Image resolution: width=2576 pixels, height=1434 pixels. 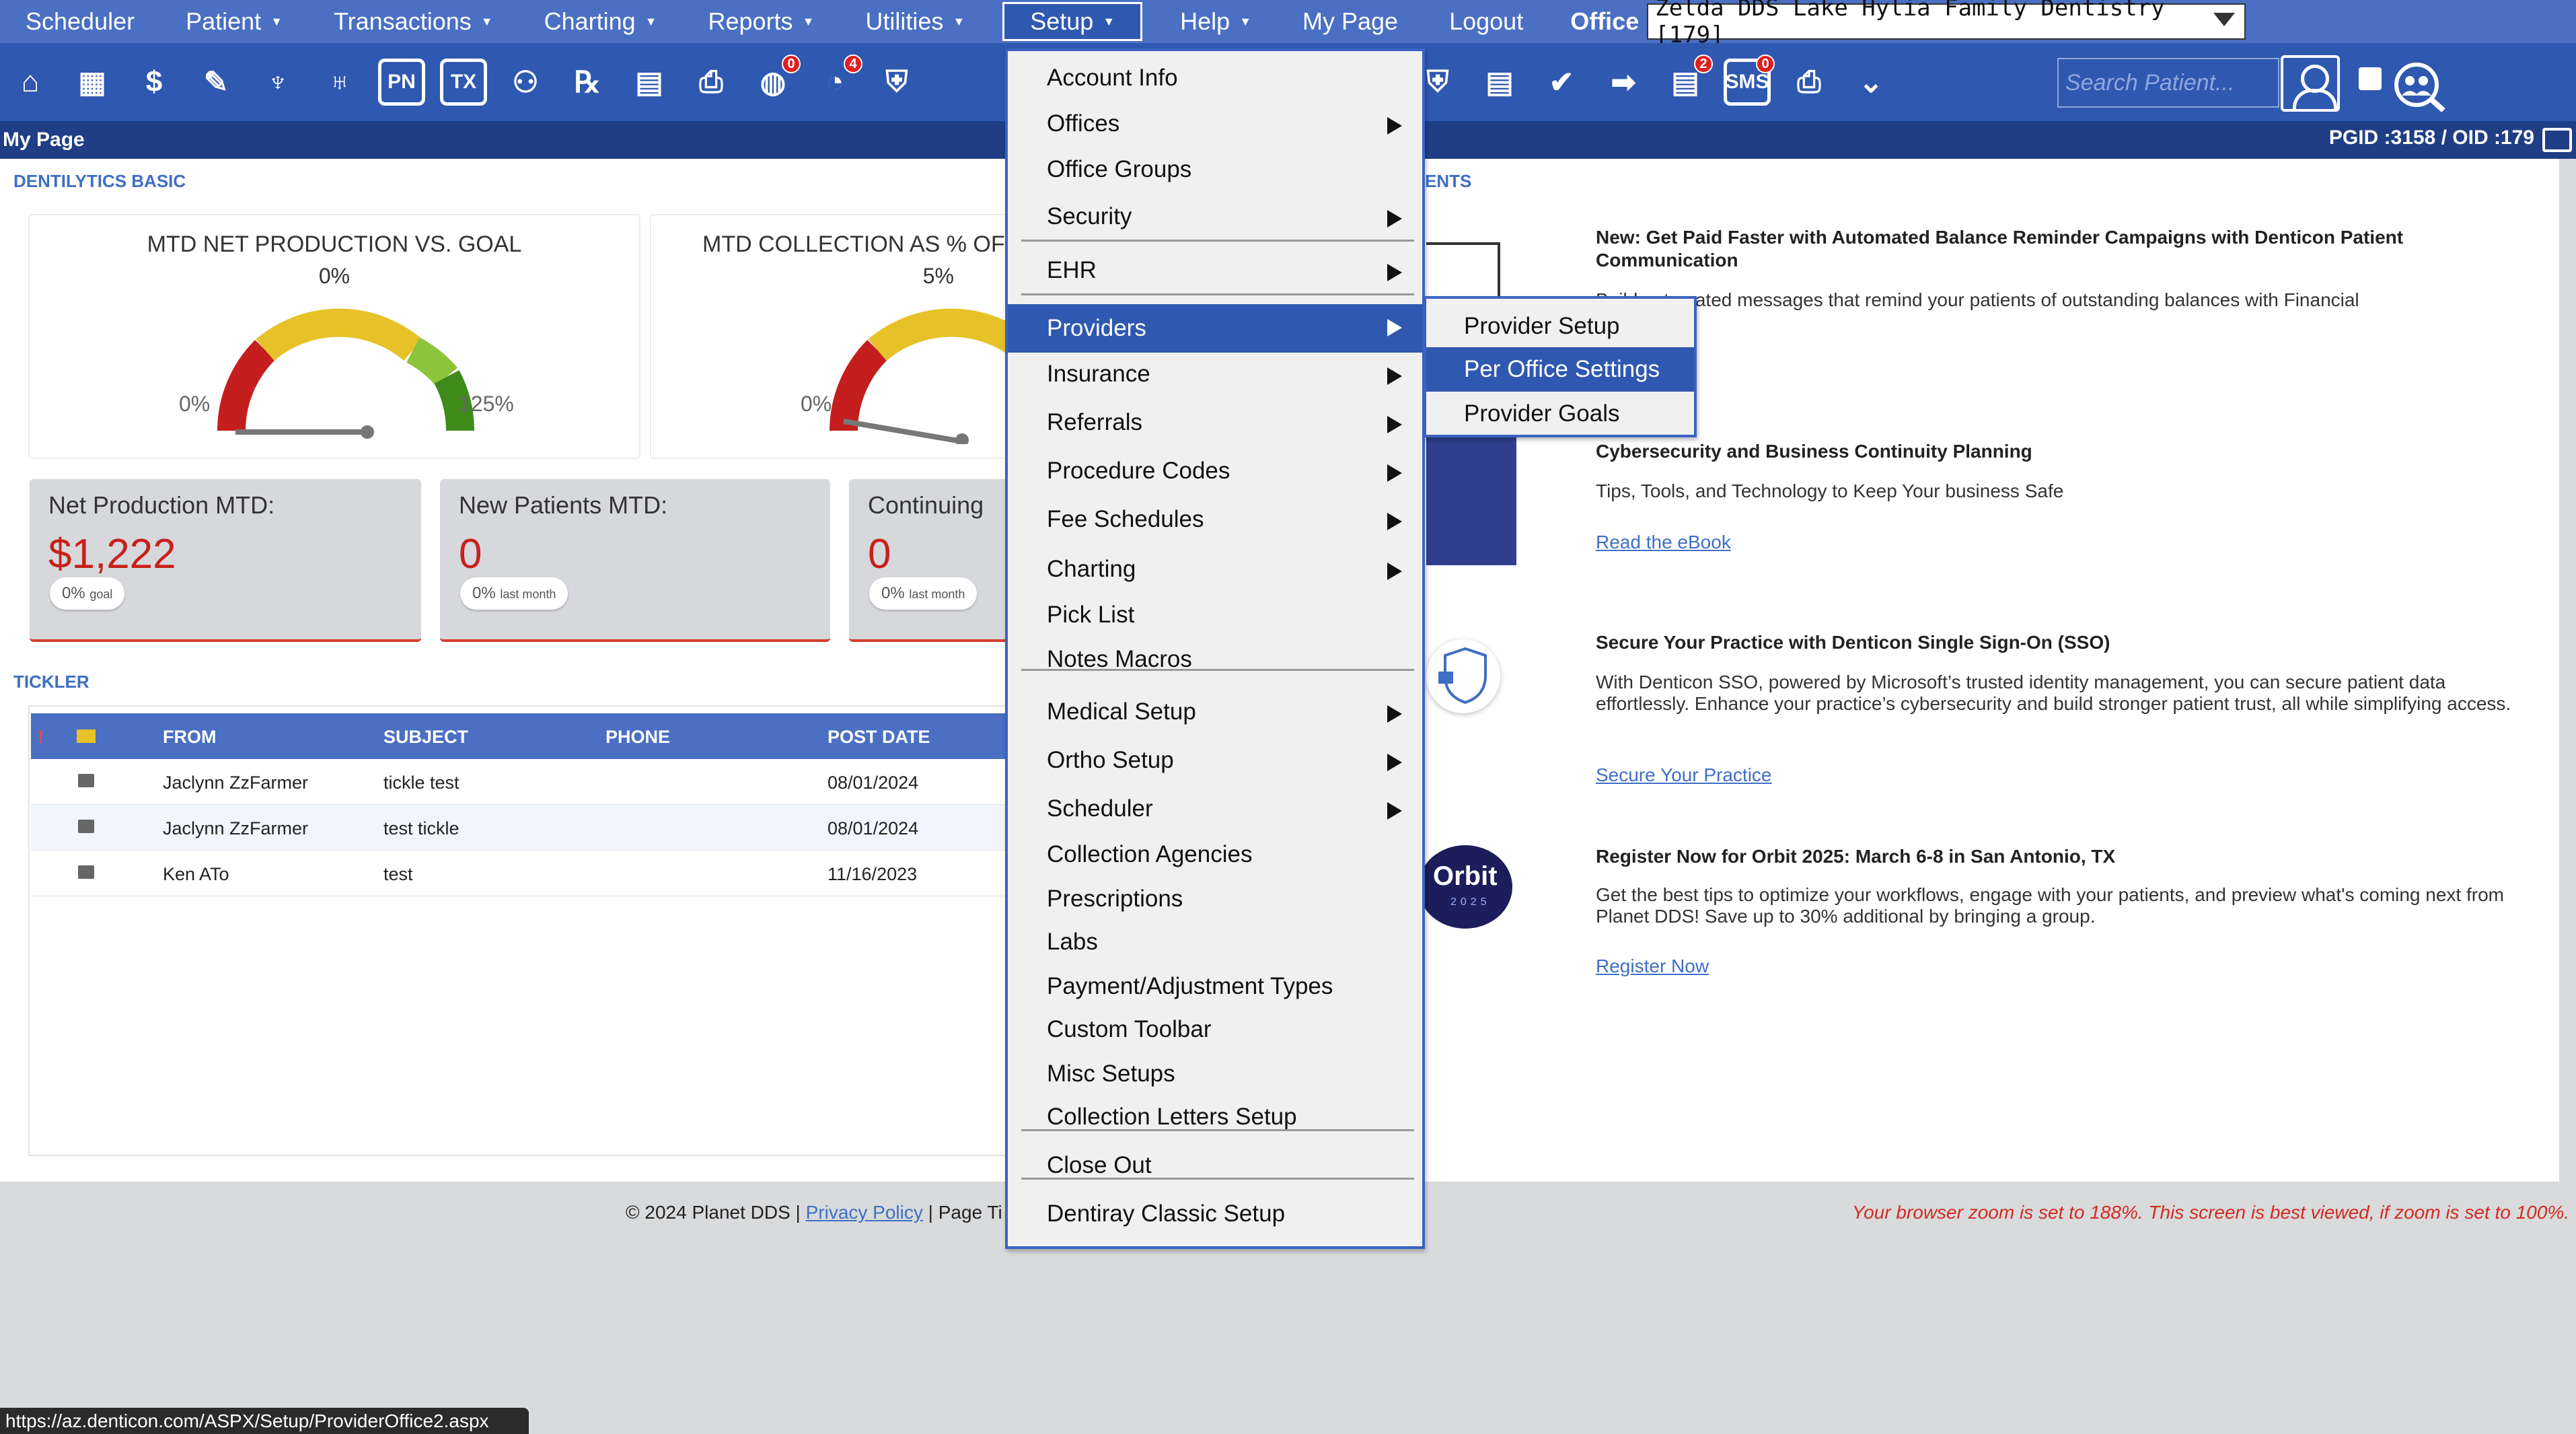 I want to click on treatment-icon: TX, so click(x=463, y=83).